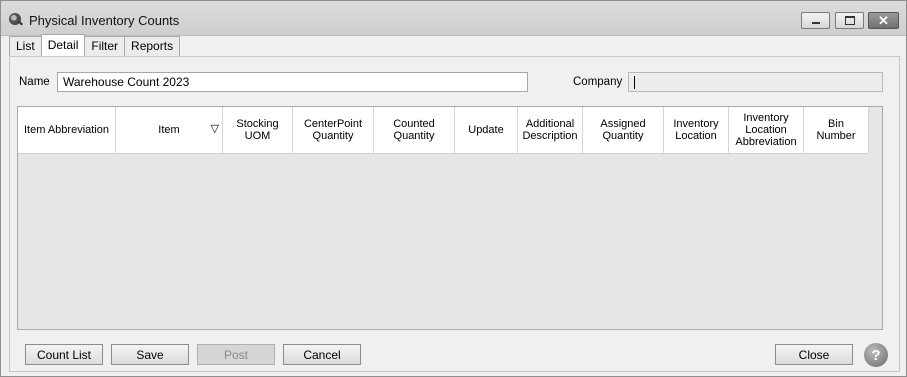 The image size is (907, 377). What do you see at coordinates (152, 46) in the screenshot?
I see `tab-reports: Reports` at bounding box center [152, 46].